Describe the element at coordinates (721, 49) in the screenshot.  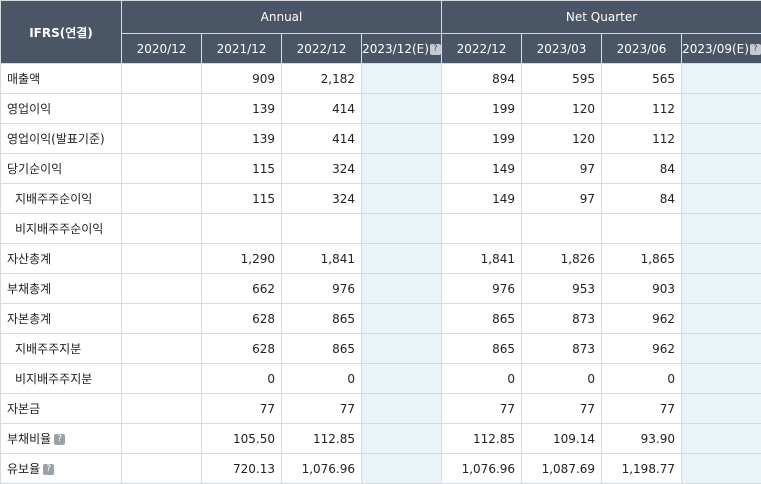
I see `period-header-estimate: 2023/09(E)?` at that location.